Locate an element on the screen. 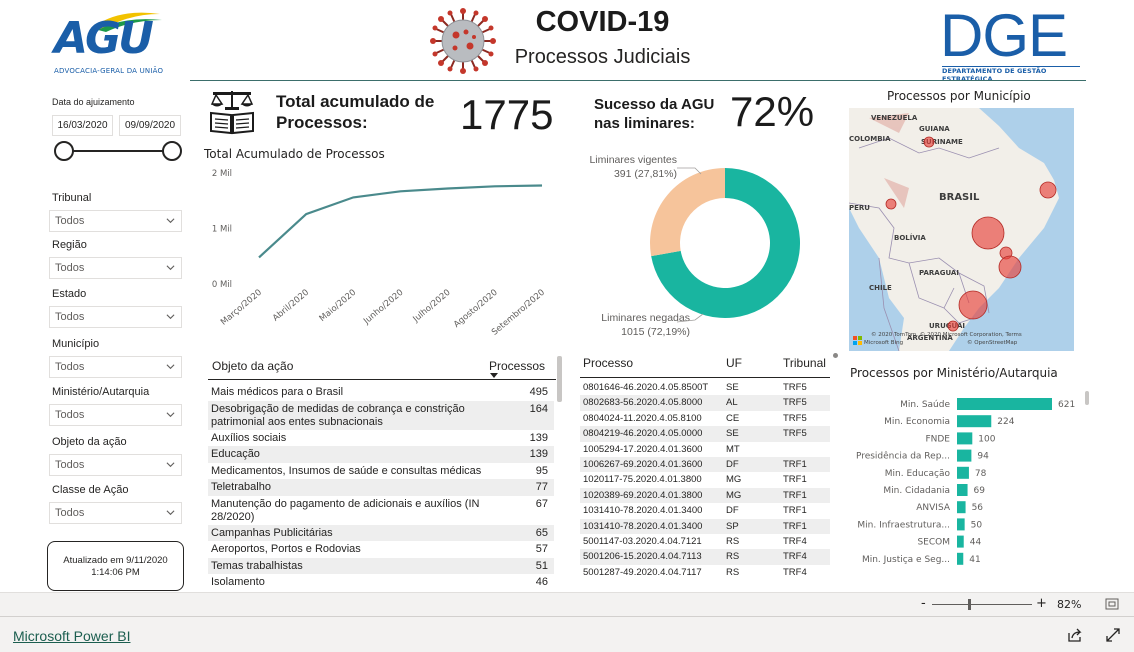 This screenshot has height=652, width=1134. date-slider-start-handle is located at coordinates (64, 151).